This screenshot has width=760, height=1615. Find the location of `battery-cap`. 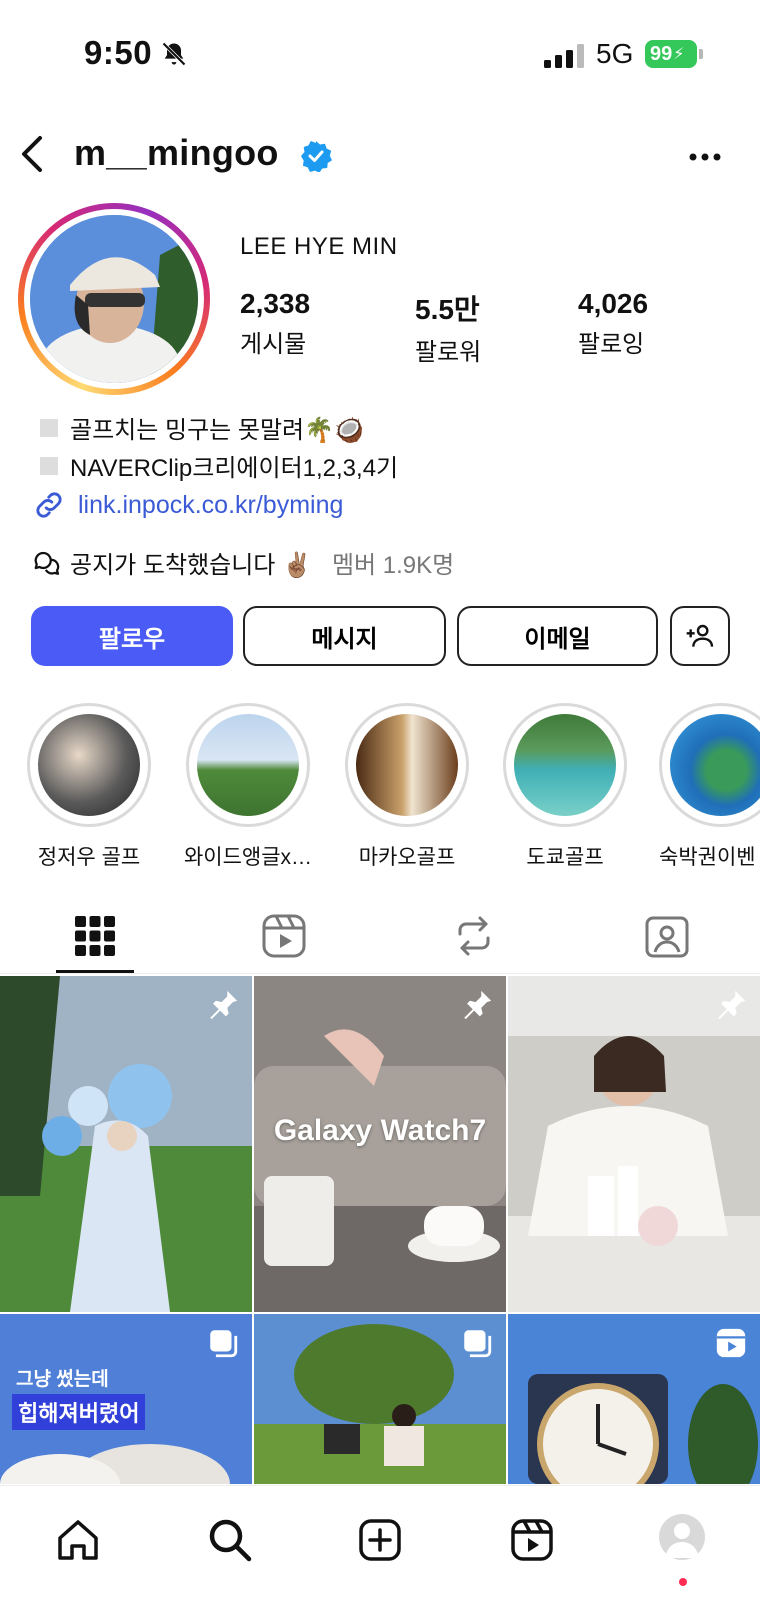

battery-cap is located at coordinates (701, 54).